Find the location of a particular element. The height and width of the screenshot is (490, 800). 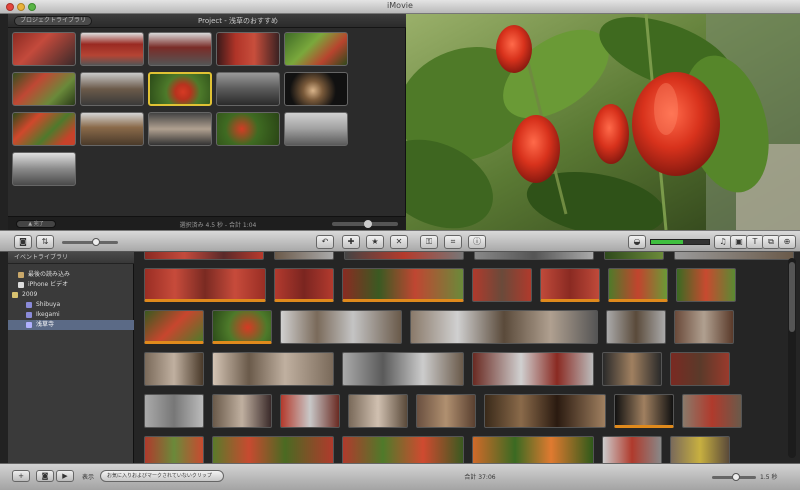

event-library-item-last-import: 最後の読み込み is located at coordinates (71, 275).